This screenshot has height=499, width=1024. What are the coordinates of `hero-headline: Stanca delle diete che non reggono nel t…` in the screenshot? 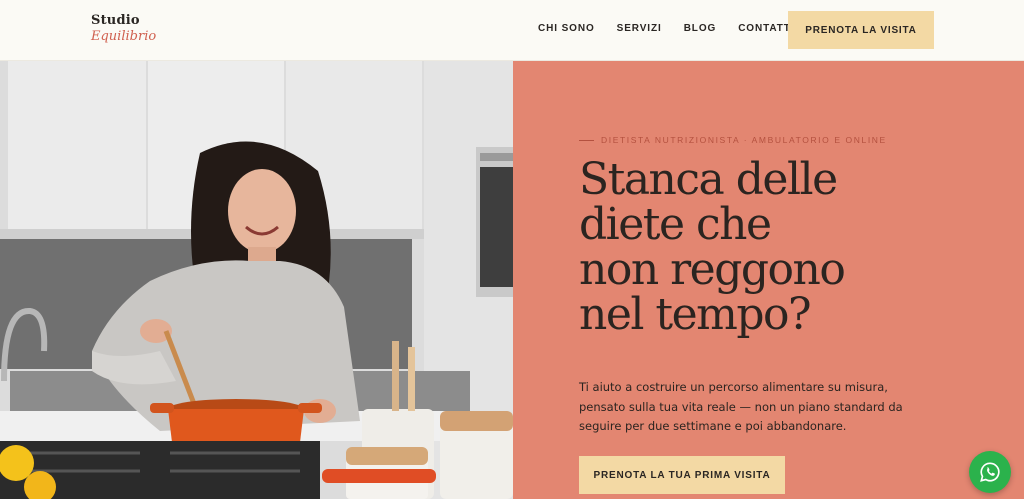 It's located at (789, 247).